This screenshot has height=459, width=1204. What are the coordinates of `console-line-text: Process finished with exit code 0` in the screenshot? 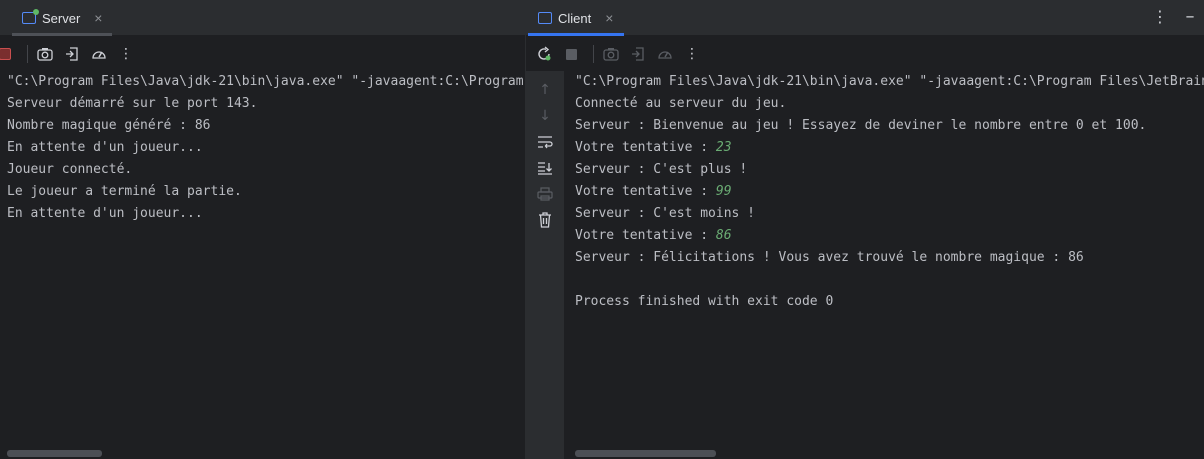 It's located at (704, 301).